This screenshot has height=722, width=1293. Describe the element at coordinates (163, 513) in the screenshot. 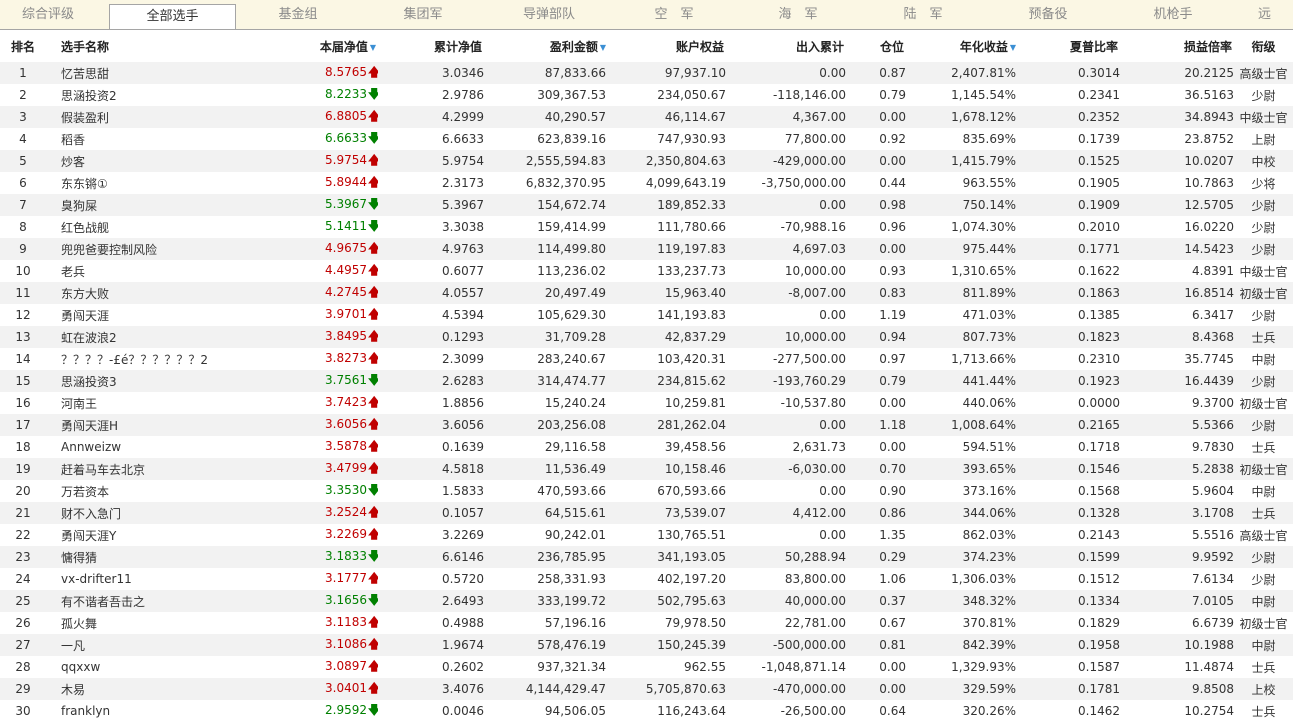

I see `player-name-cell: 财不入急门` at that location.